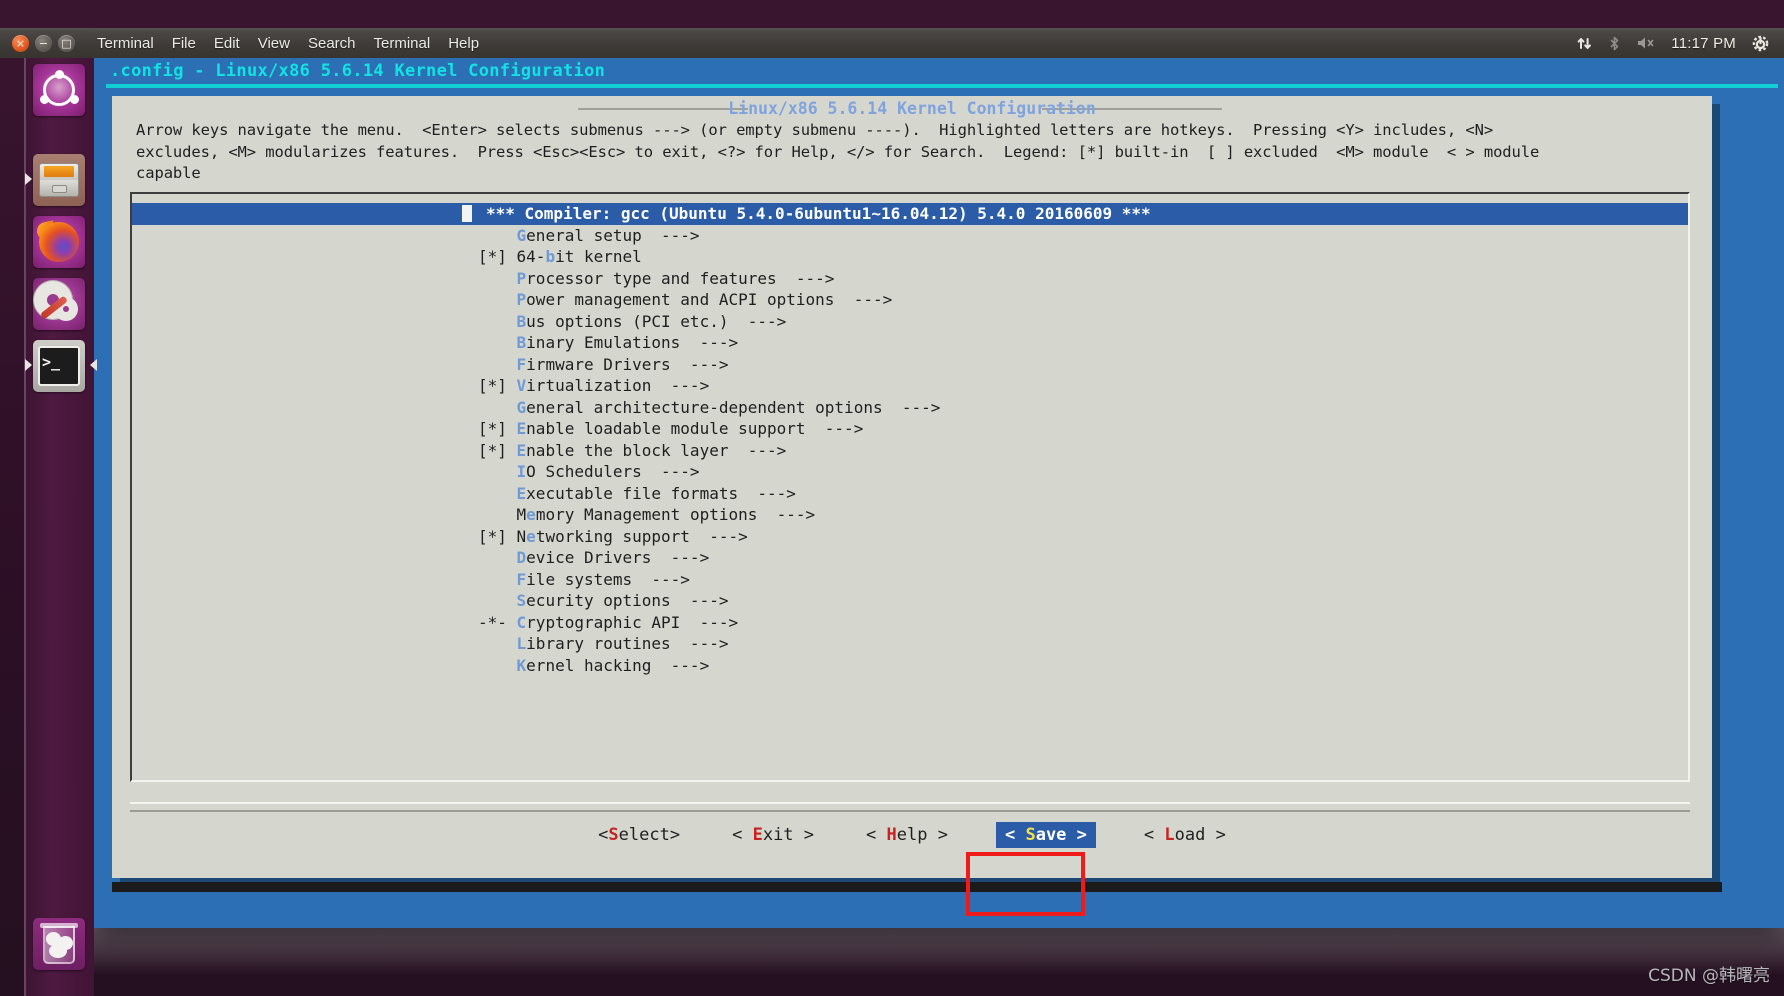 The height and width of the screenshot is (996, 1784). Describe the element at coordinates (942, 86) in the screenshot. I see `title-underline` at that location.